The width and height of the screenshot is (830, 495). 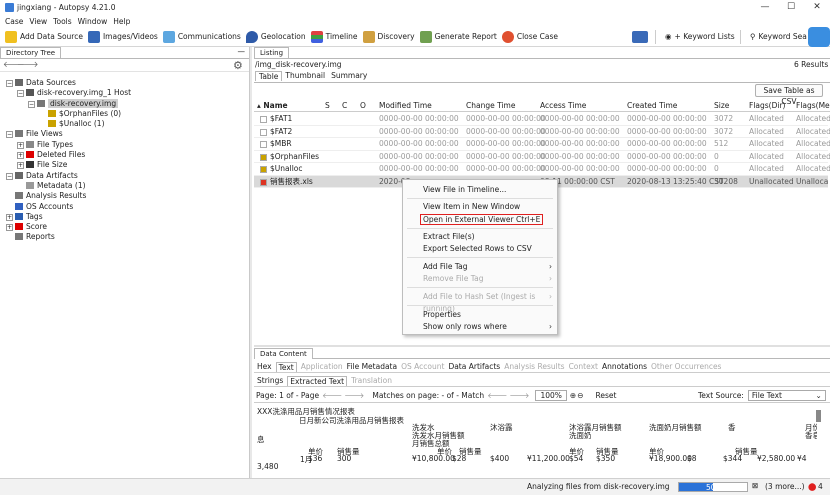 I want to click on progress-bar: 50%, so click(x=713, y=487).